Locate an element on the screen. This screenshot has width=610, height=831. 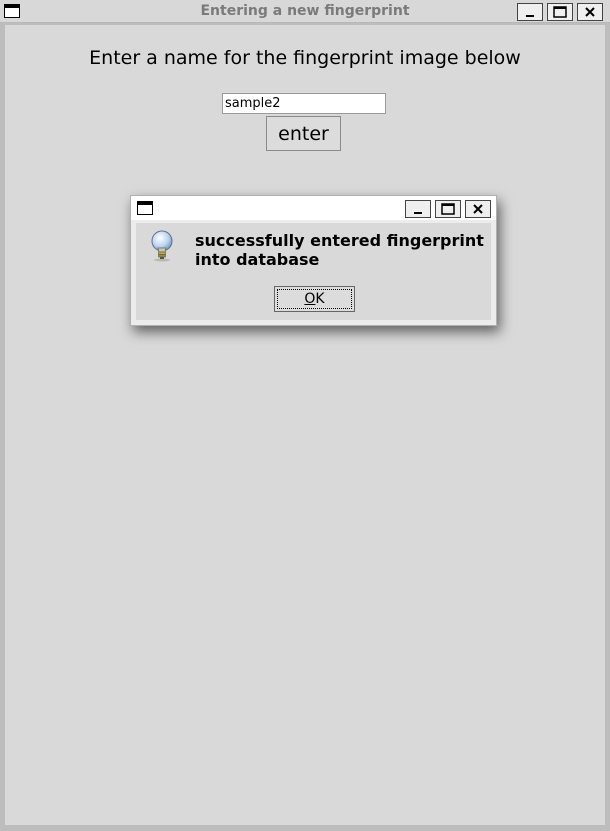
lightbulb-icon is located at coordinates (162, 246).